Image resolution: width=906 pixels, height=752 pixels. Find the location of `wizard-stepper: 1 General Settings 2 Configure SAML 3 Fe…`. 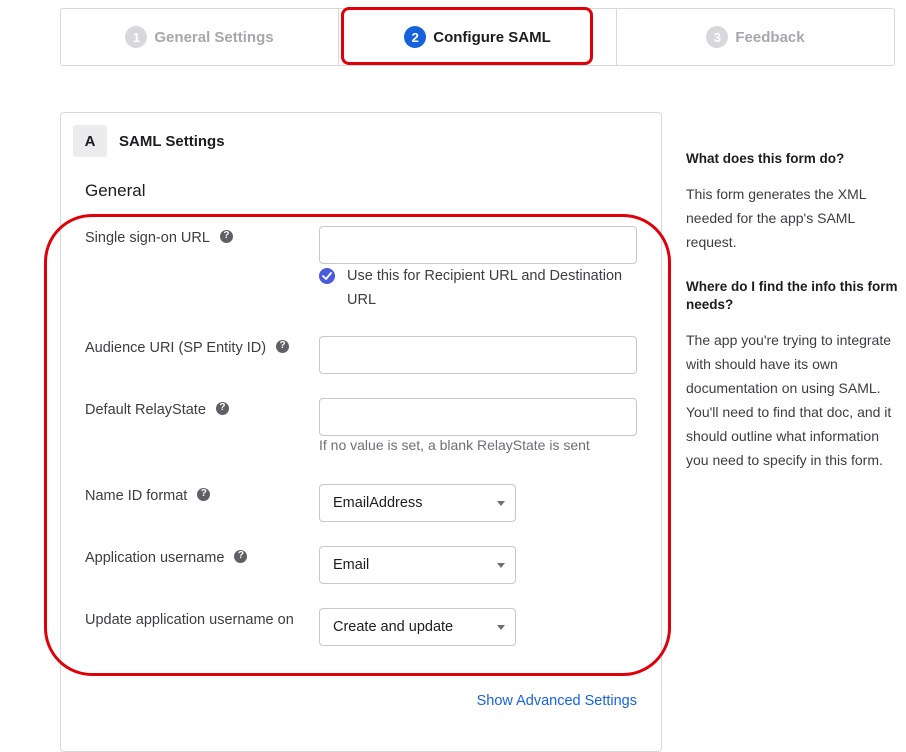

wizard-stepper: 1 General Settings 2 Configure SAML 3 Fe… is located at coordinates (477, 37).